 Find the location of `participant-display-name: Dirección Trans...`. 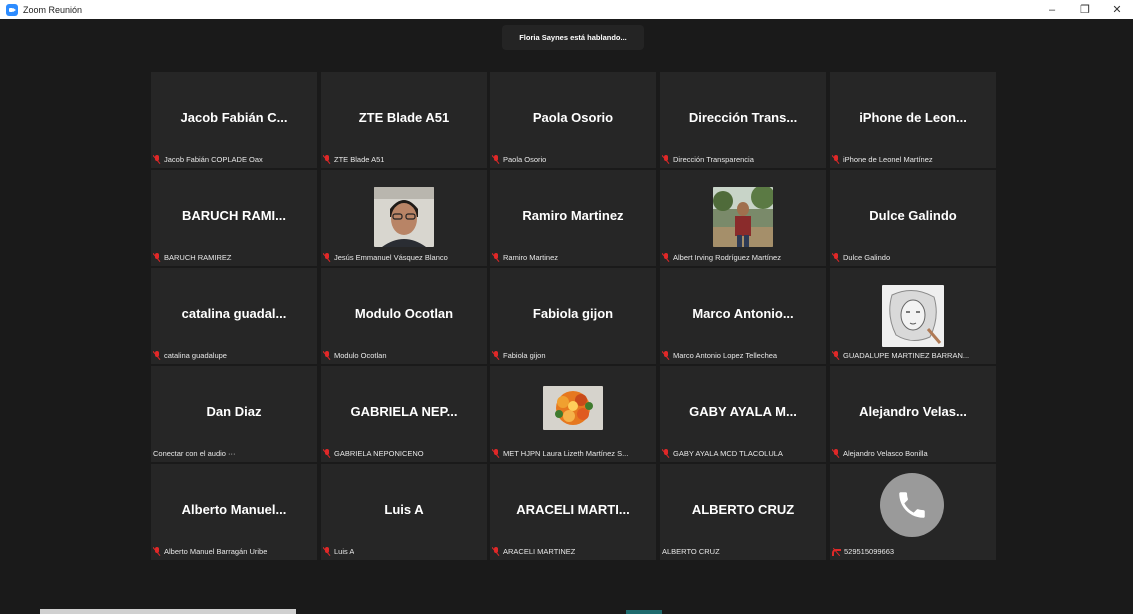

participant-display-name: Dirección Trans... is located at coordinates (743, 117).